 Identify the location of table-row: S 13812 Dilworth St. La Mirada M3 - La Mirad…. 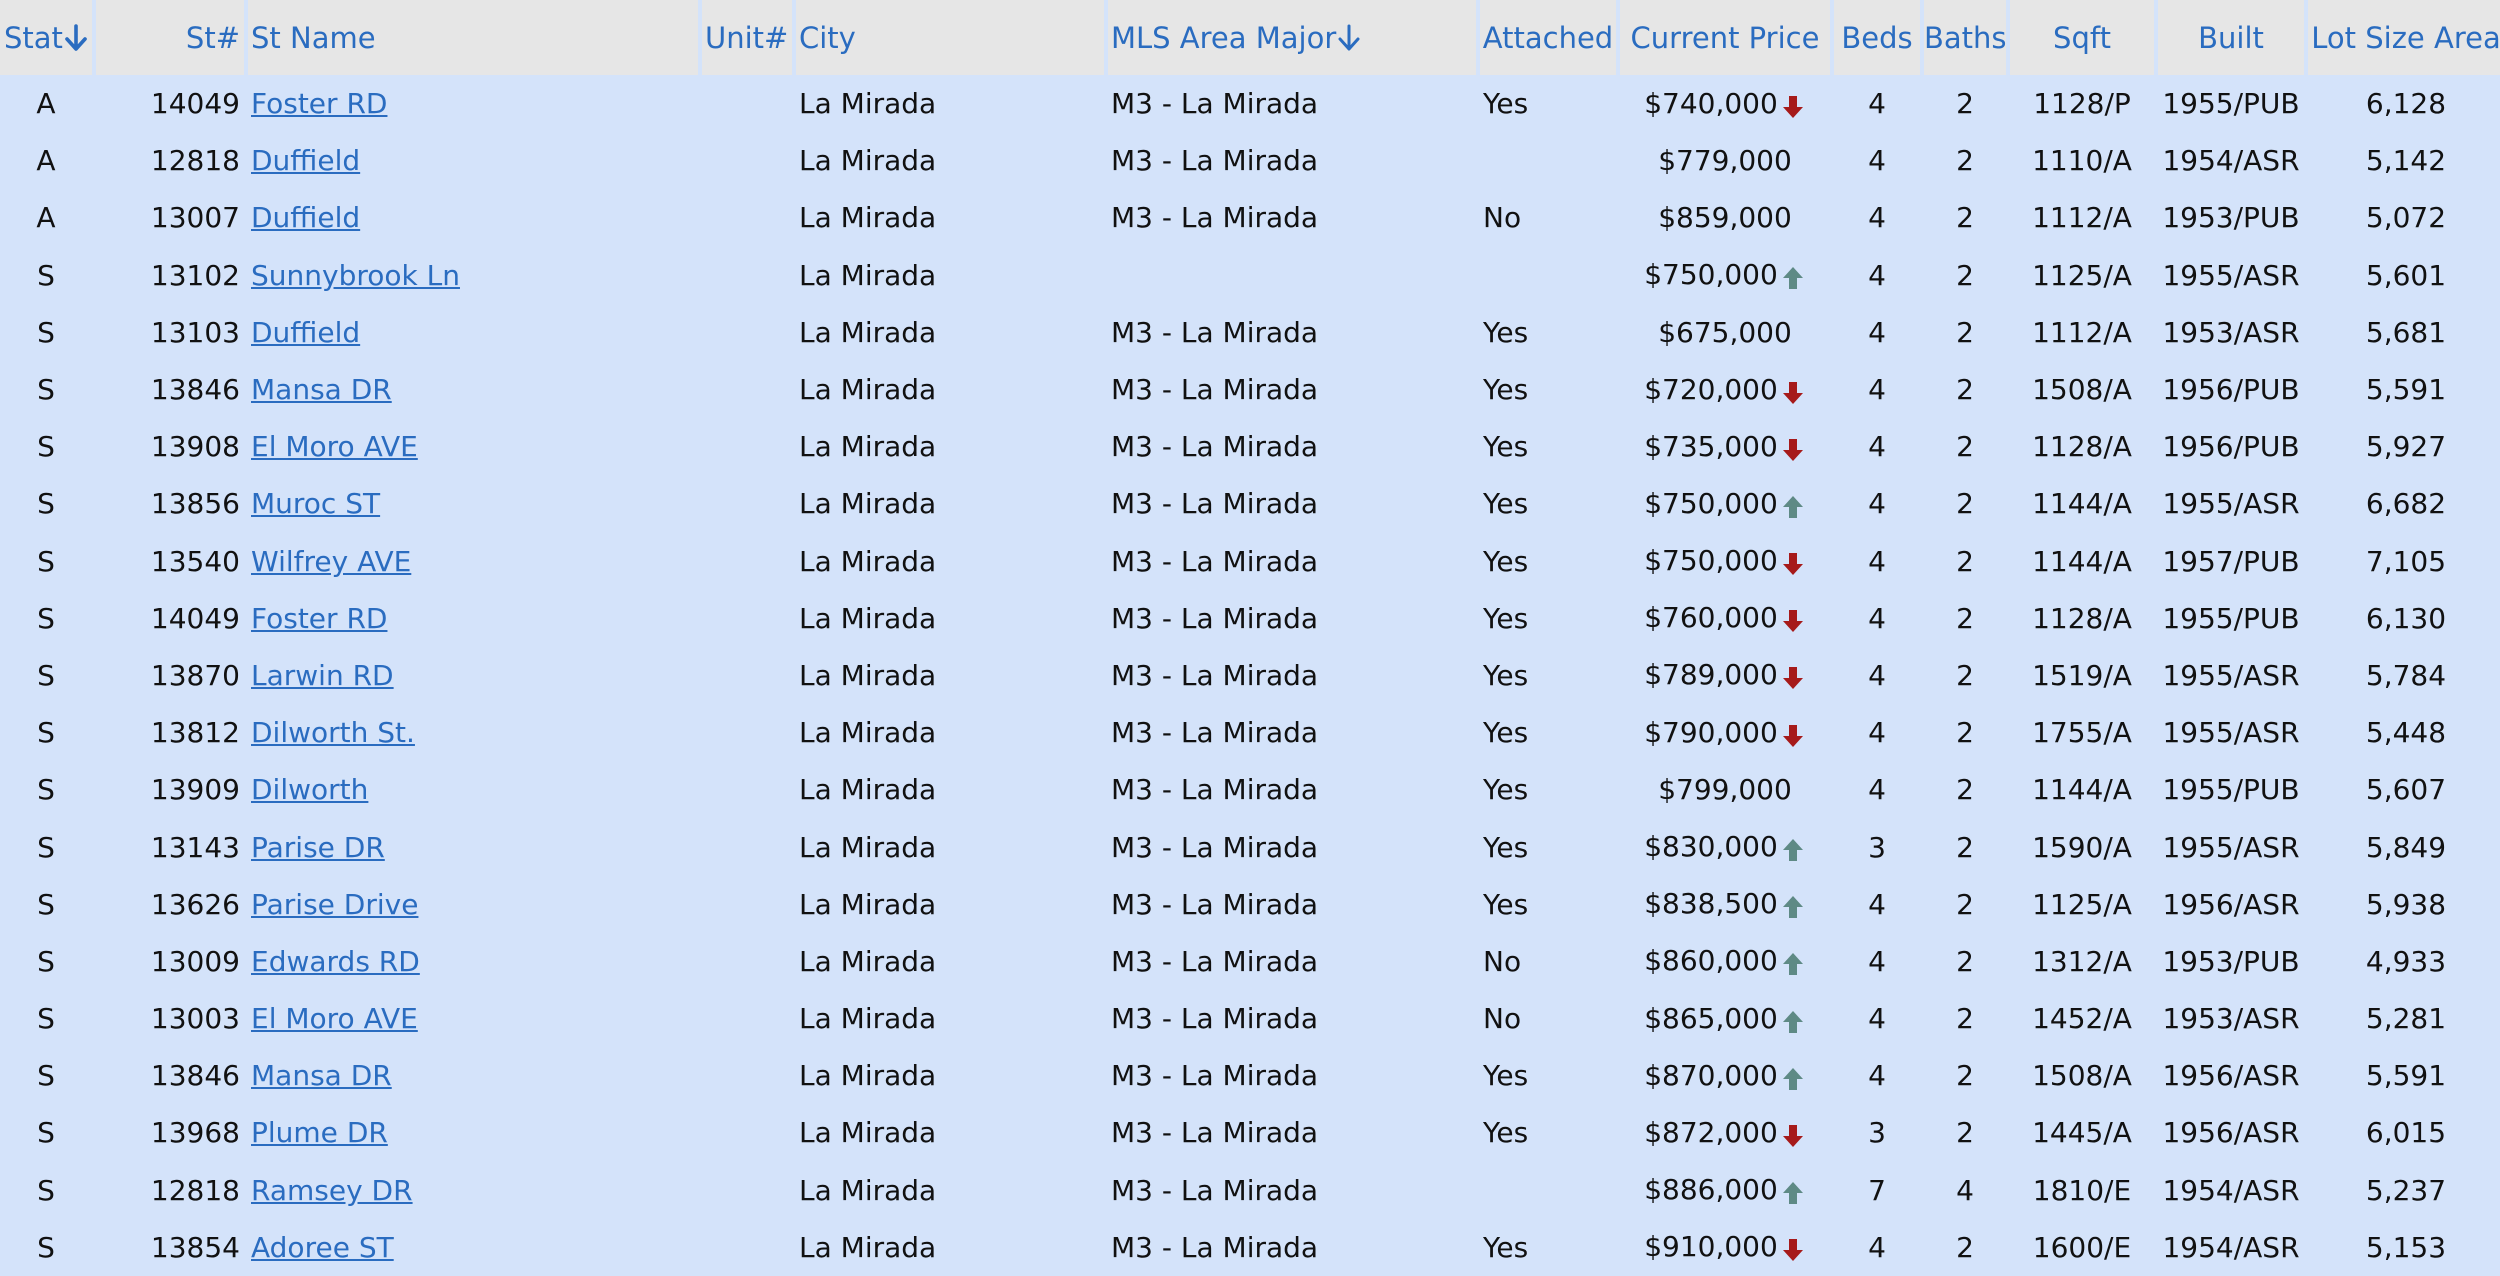
(1250, 733).